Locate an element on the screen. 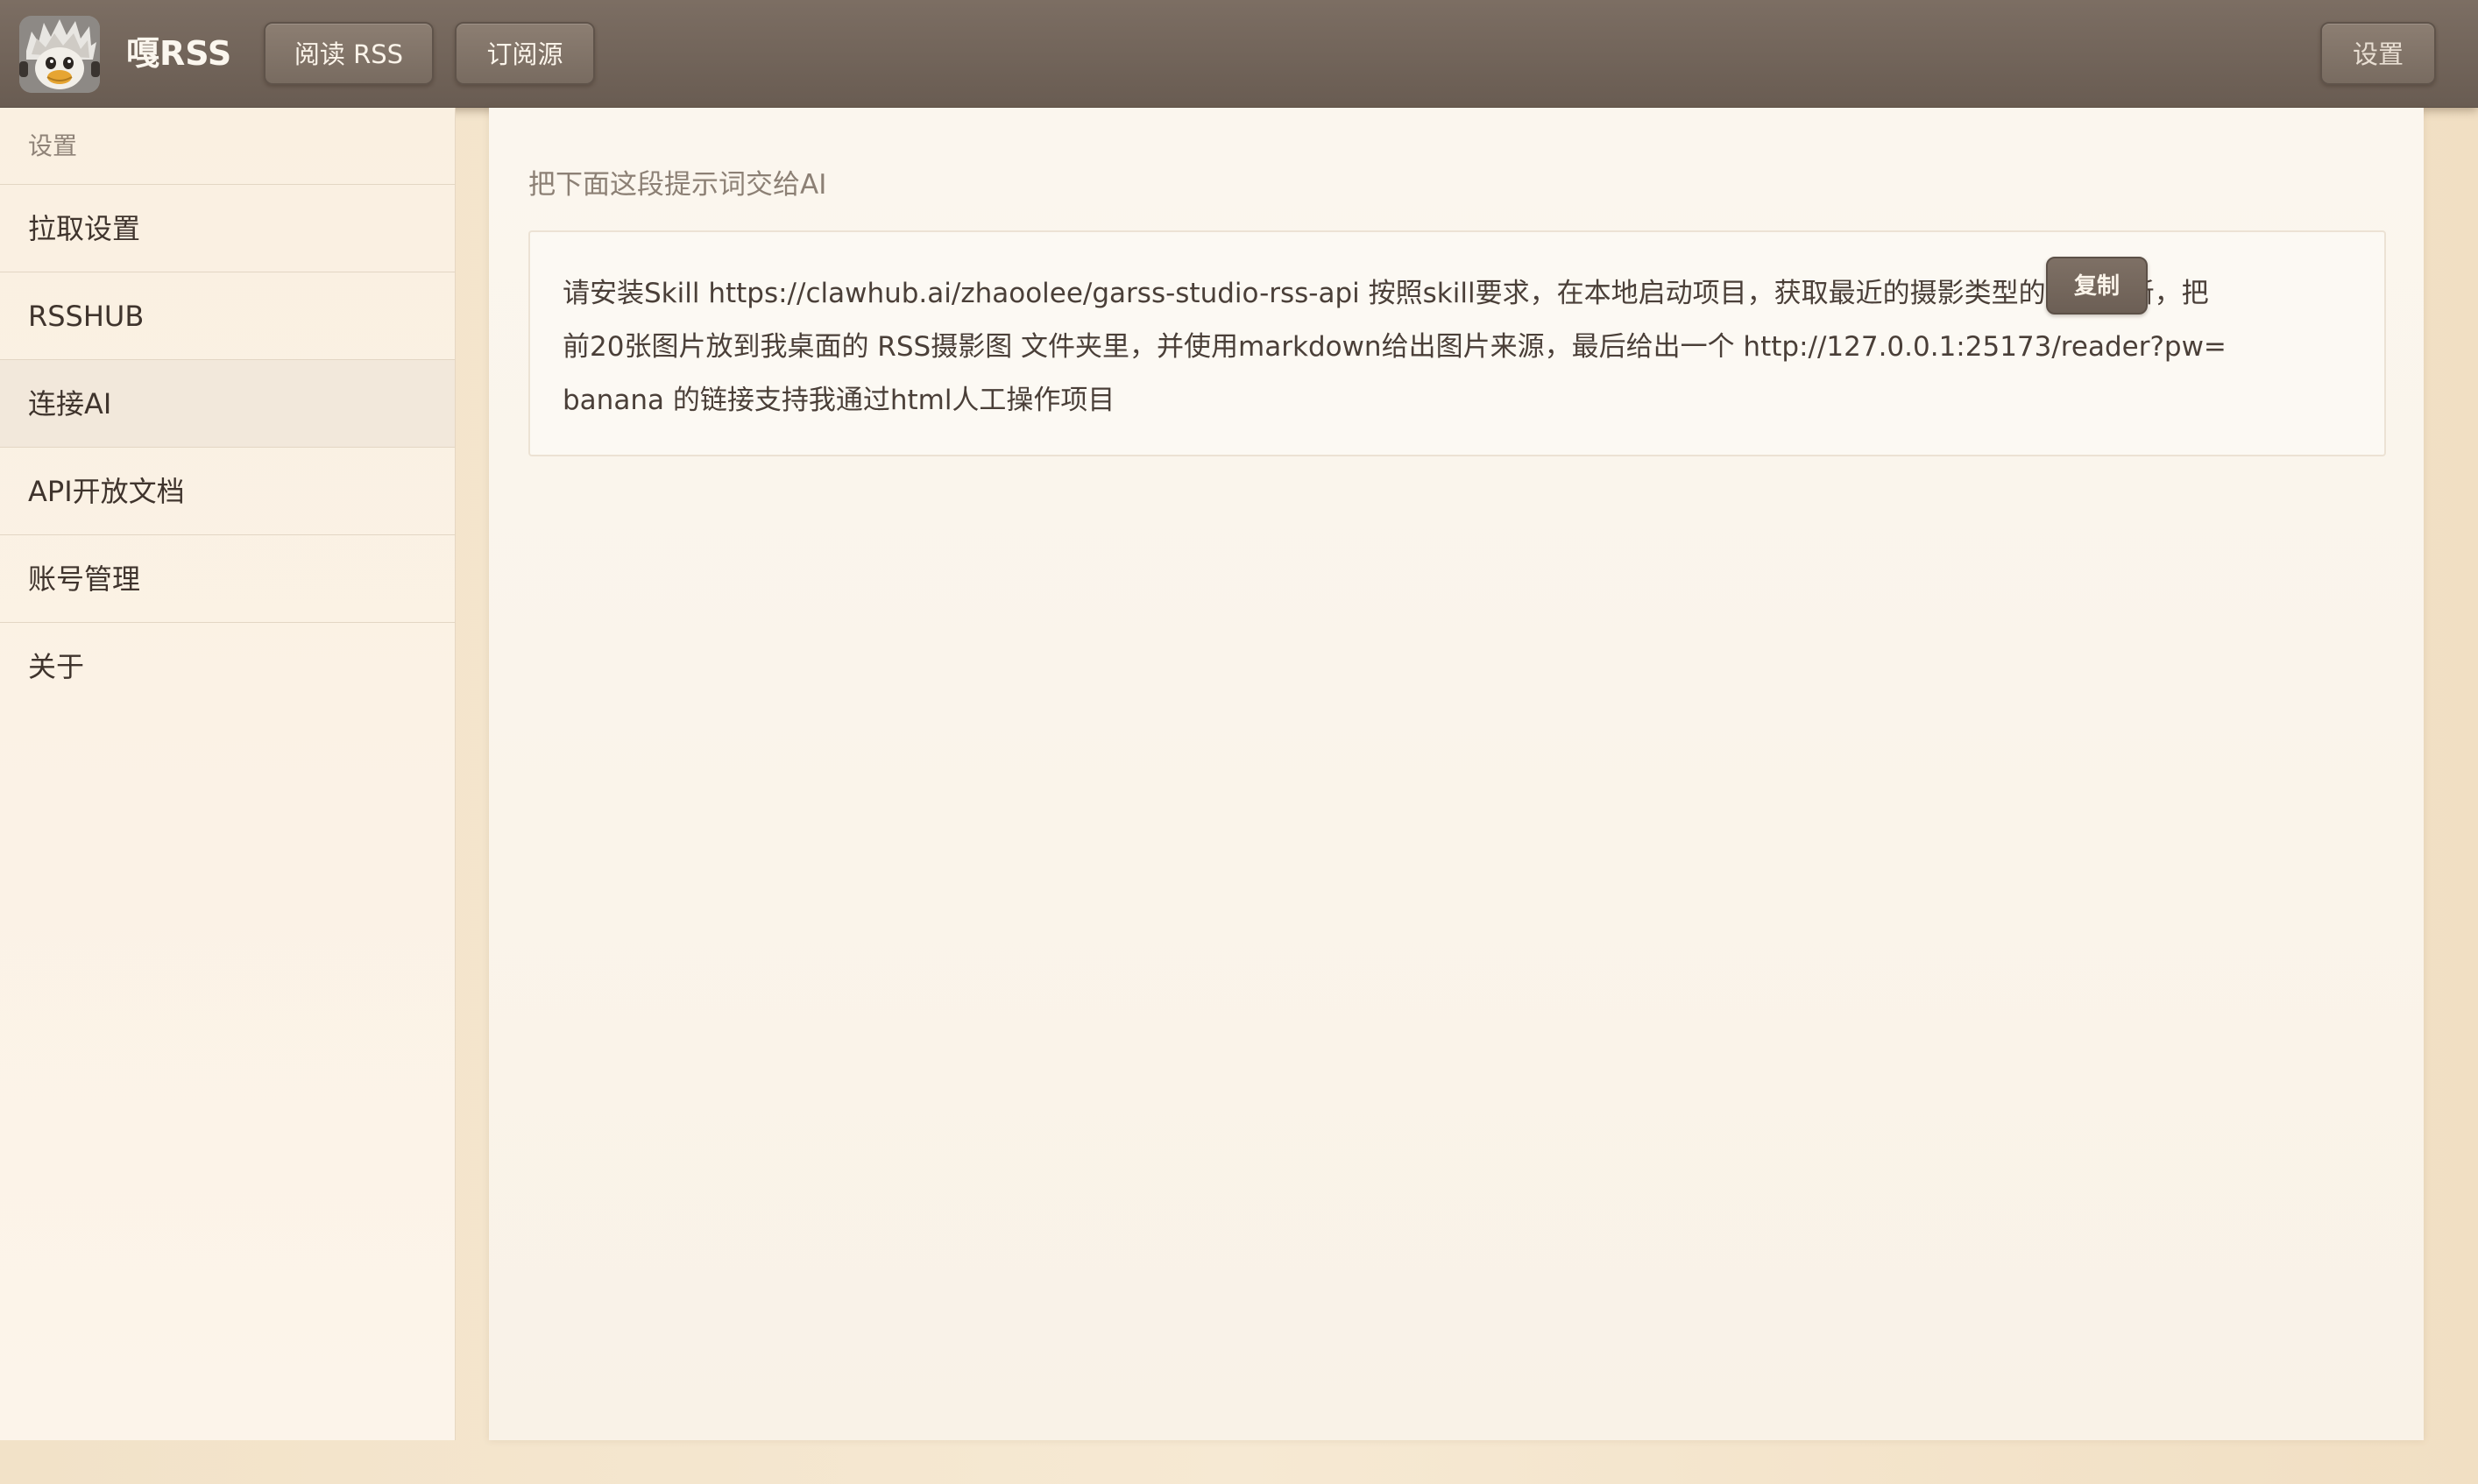  penguin-avatar-icon is located at coordinates (59, 54).